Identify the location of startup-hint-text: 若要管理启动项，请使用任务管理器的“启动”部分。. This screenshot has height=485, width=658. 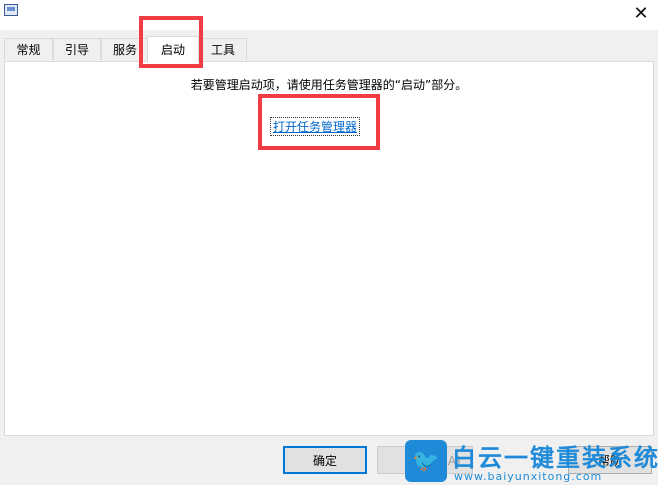
(329, 85).